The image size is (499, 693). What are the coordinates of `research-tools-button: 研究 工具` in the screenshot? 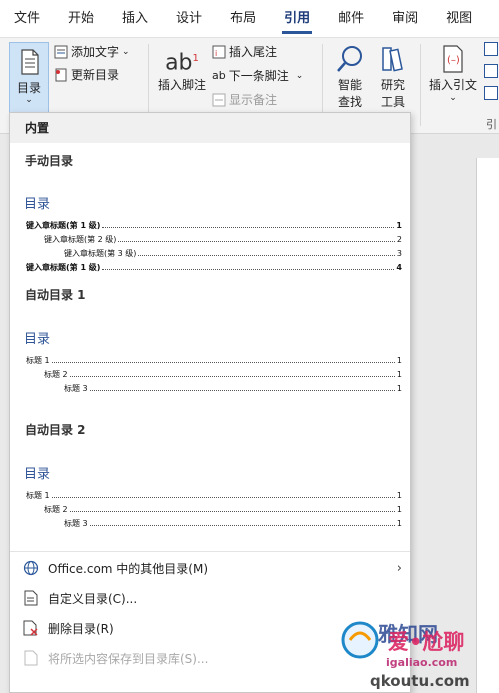 It's located at (393, 77).